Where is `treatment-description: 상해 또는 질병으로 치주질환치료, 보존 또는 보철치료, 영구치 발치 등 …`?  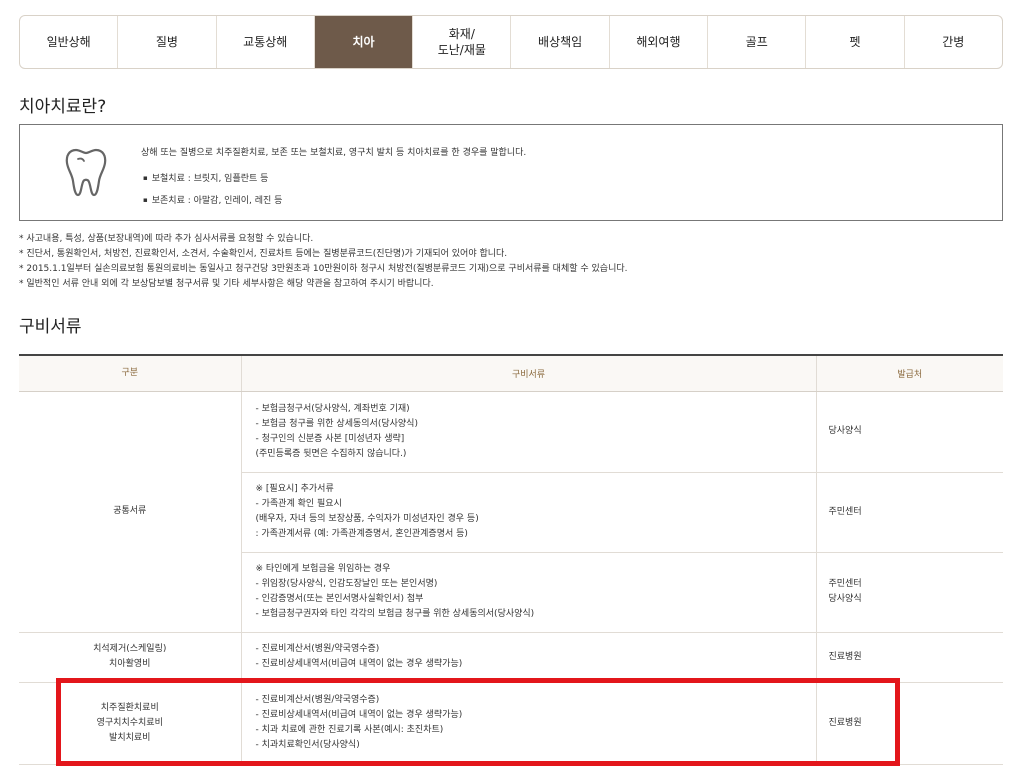
treatment-description: 상해 또는 질병으로 치주질환치료, 보존 또는 보철치료, 영구치 발치 등 … is located at coordinates (334, 153).